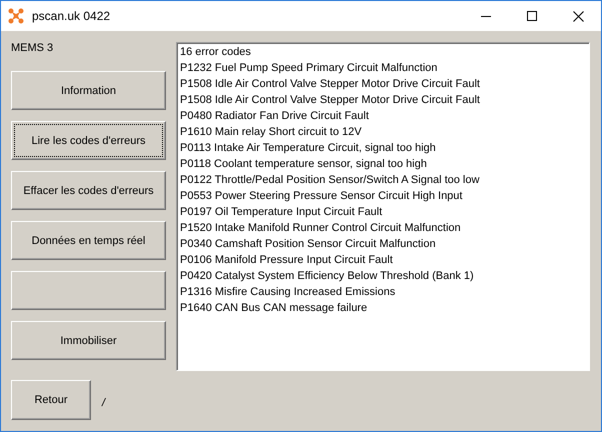 The height and width of the screenshot is (432, 602). I want to click on list-item: P0420 Catalyst System Efficiency Below Threshold (Bank 1), so click(383, 276).